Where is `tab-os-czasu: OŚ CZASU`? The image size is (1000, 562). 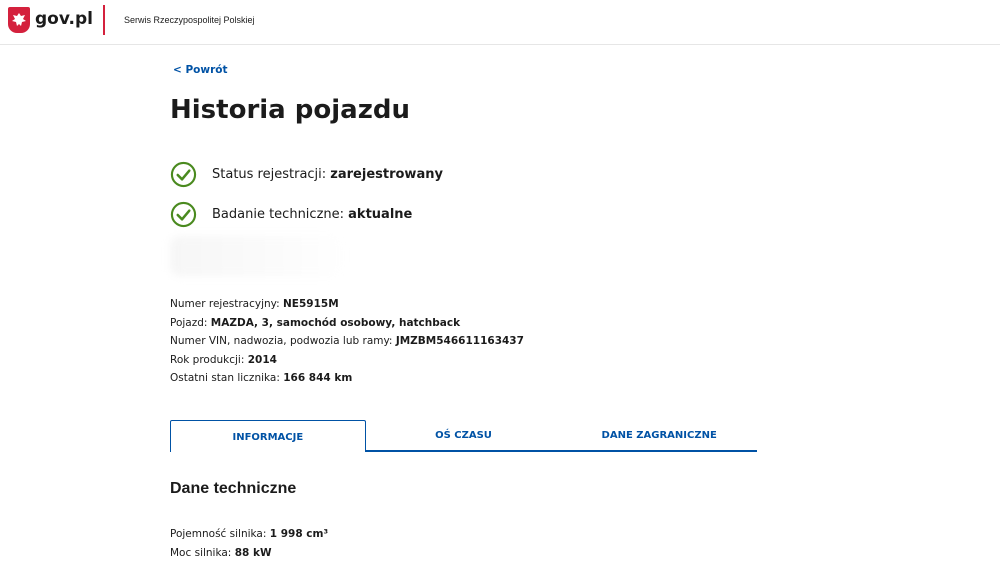 tab-os-czasu: OŚ CZASU is located at coordinates (464, 435).